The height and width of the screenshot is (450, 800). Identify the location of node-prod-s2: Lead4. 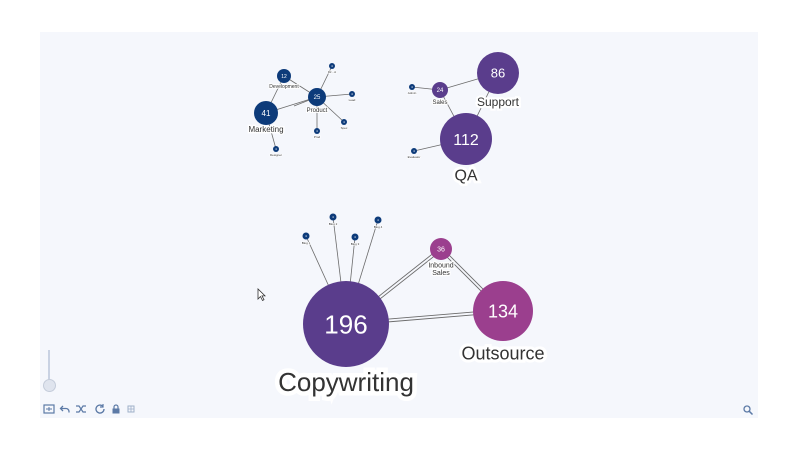
(352, 97).